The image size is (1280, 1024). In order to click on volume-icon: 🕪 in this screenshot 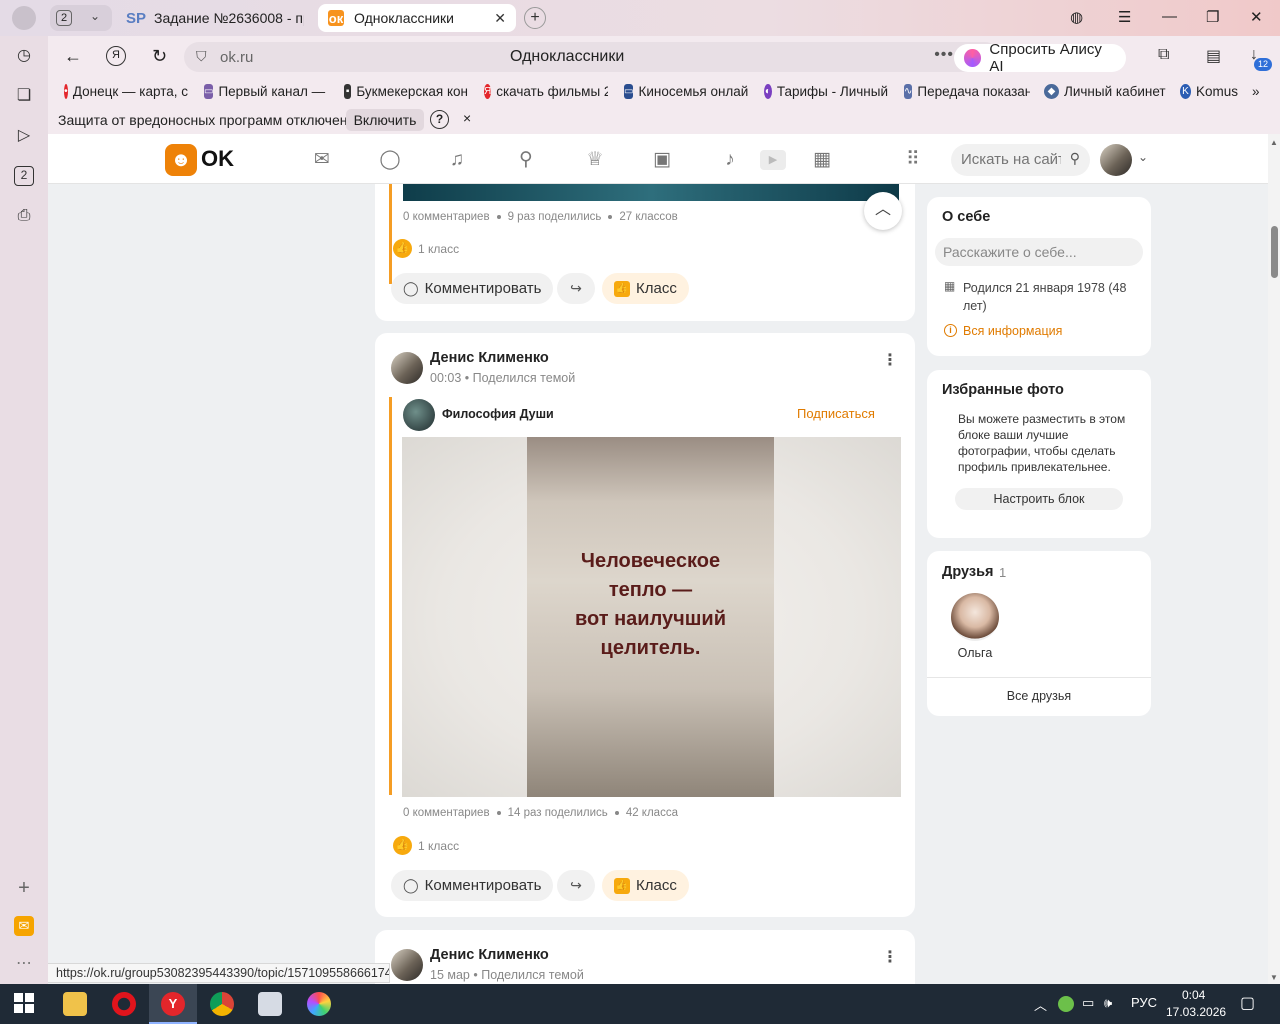, I will do `click(1108, 1003)`.